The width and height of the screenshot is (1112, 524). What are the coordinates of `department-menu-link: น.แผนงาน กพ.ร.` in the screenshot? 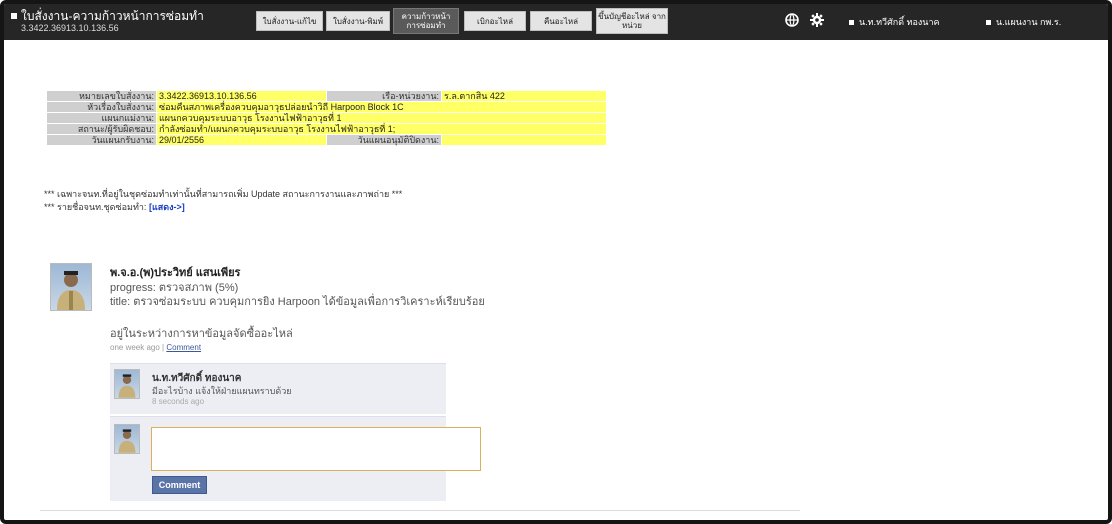 It's located at (1023, 22).